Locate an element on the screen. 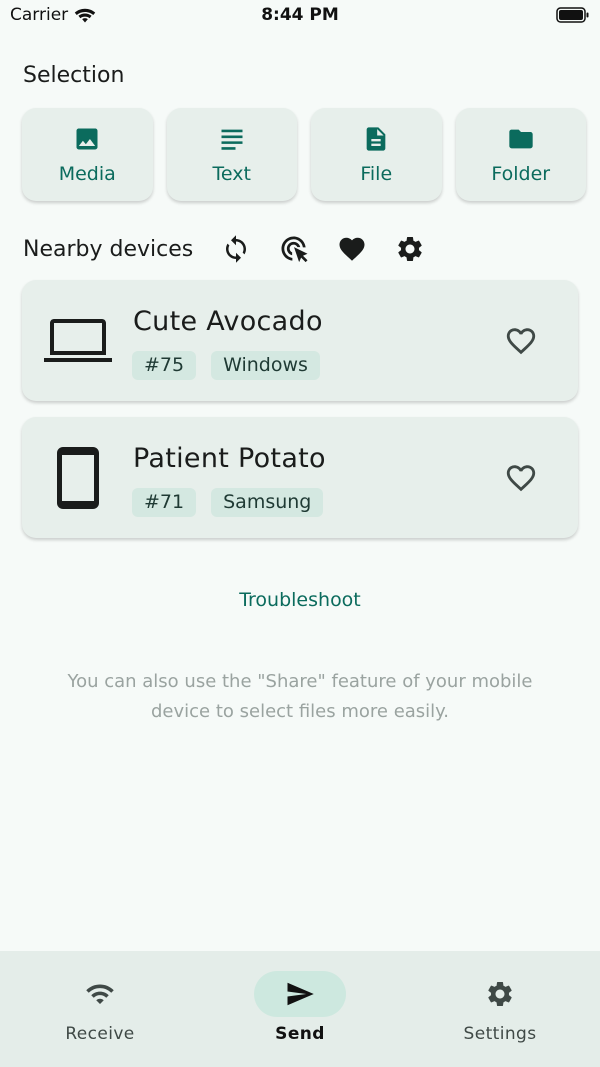  folder-button: Folder is located at coordinates (520, 154).